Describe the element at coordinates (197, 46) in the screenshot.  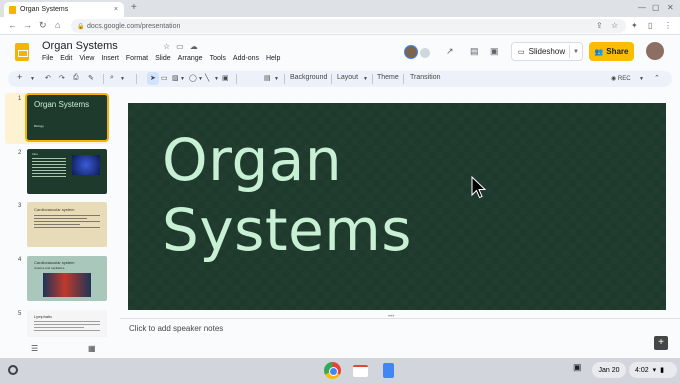
I see `cloud-status-icon: ☁` at that location.